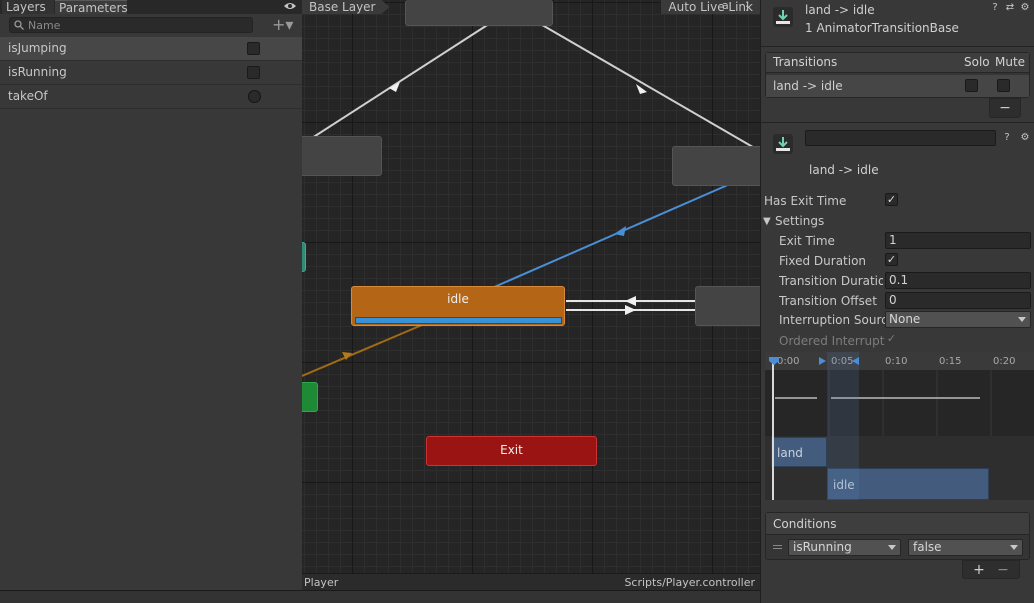 This screenshot has height=603, width=1034. I want to click on inspector-subtitle: 1 AnimatorTransitionBase, so click(882, 28).